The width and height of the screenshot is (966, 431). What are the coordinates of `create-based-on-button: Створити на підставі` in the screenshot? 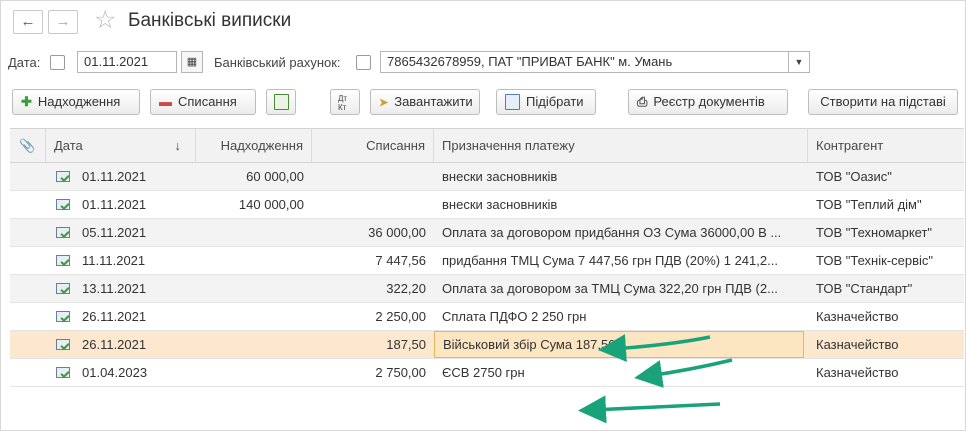 It's located at (883, 102).